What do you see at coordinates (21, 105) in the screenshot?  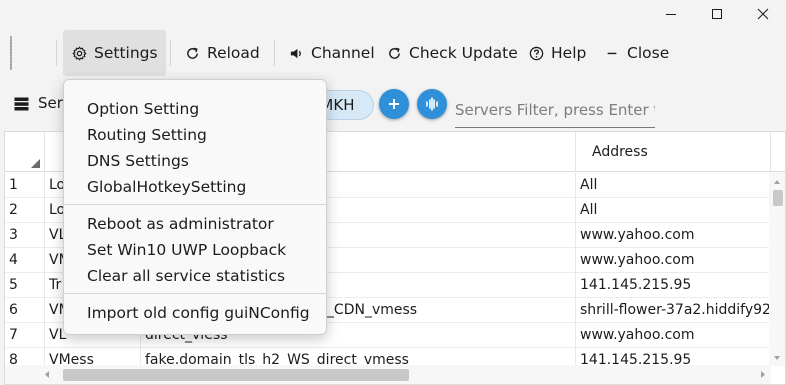 I see `server-list-icon` at bounding box center [21, 105].